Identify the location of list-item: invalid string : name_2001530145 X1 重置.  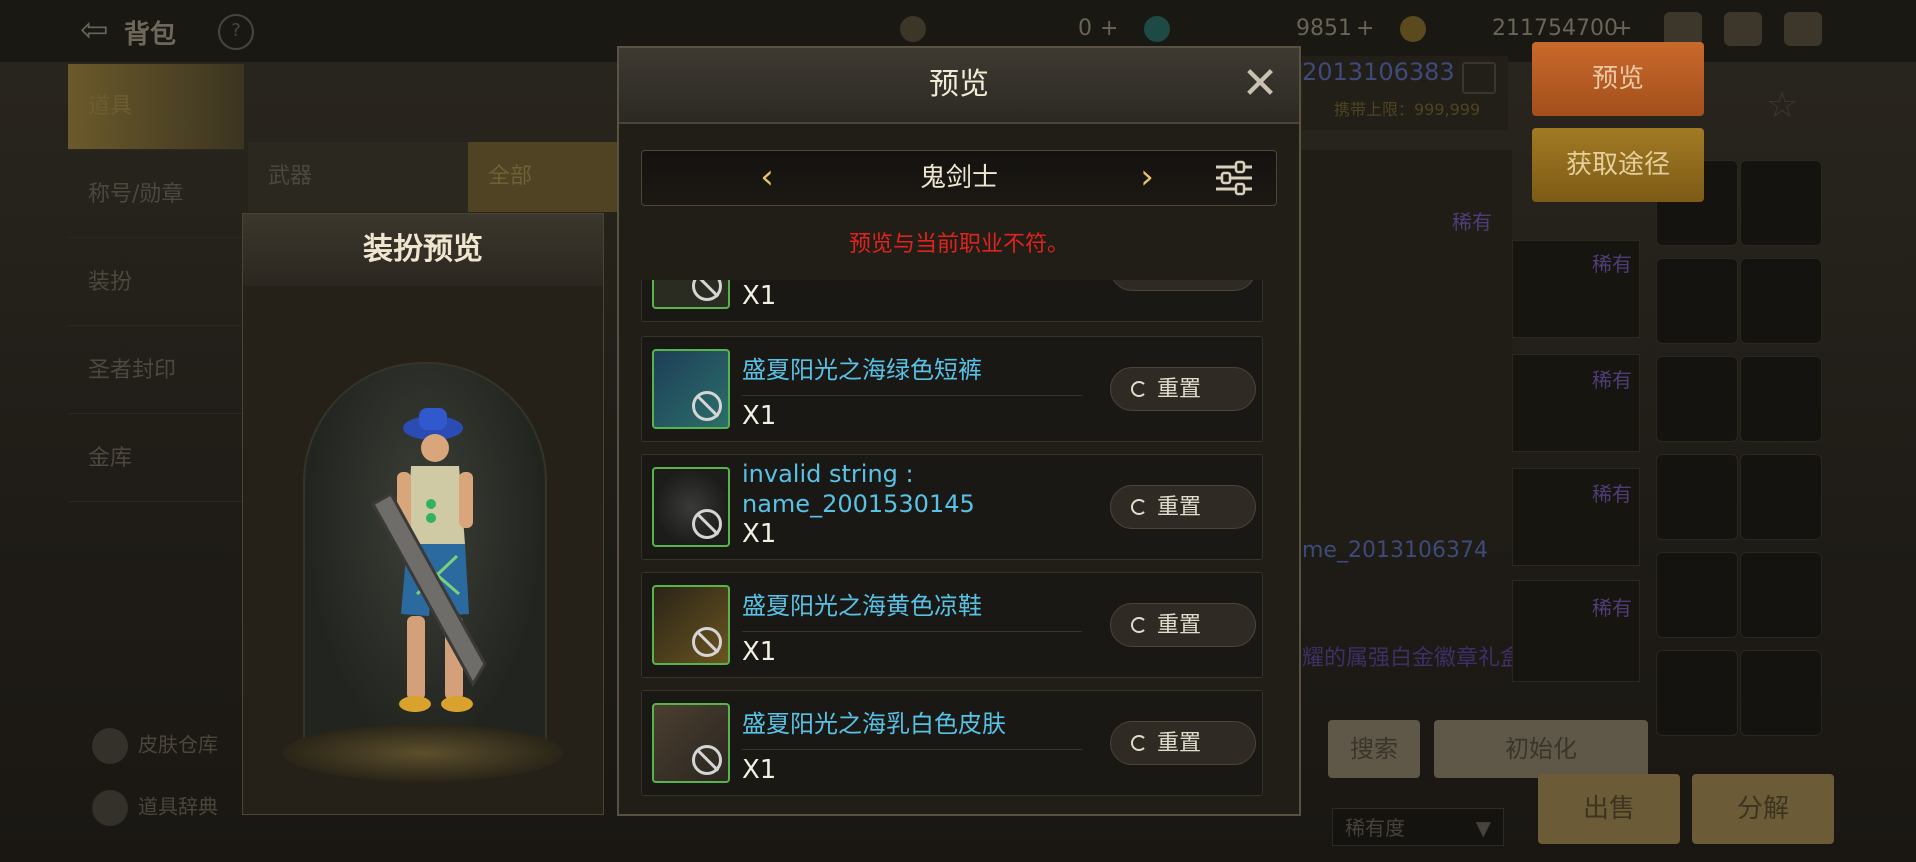
(952, 507).